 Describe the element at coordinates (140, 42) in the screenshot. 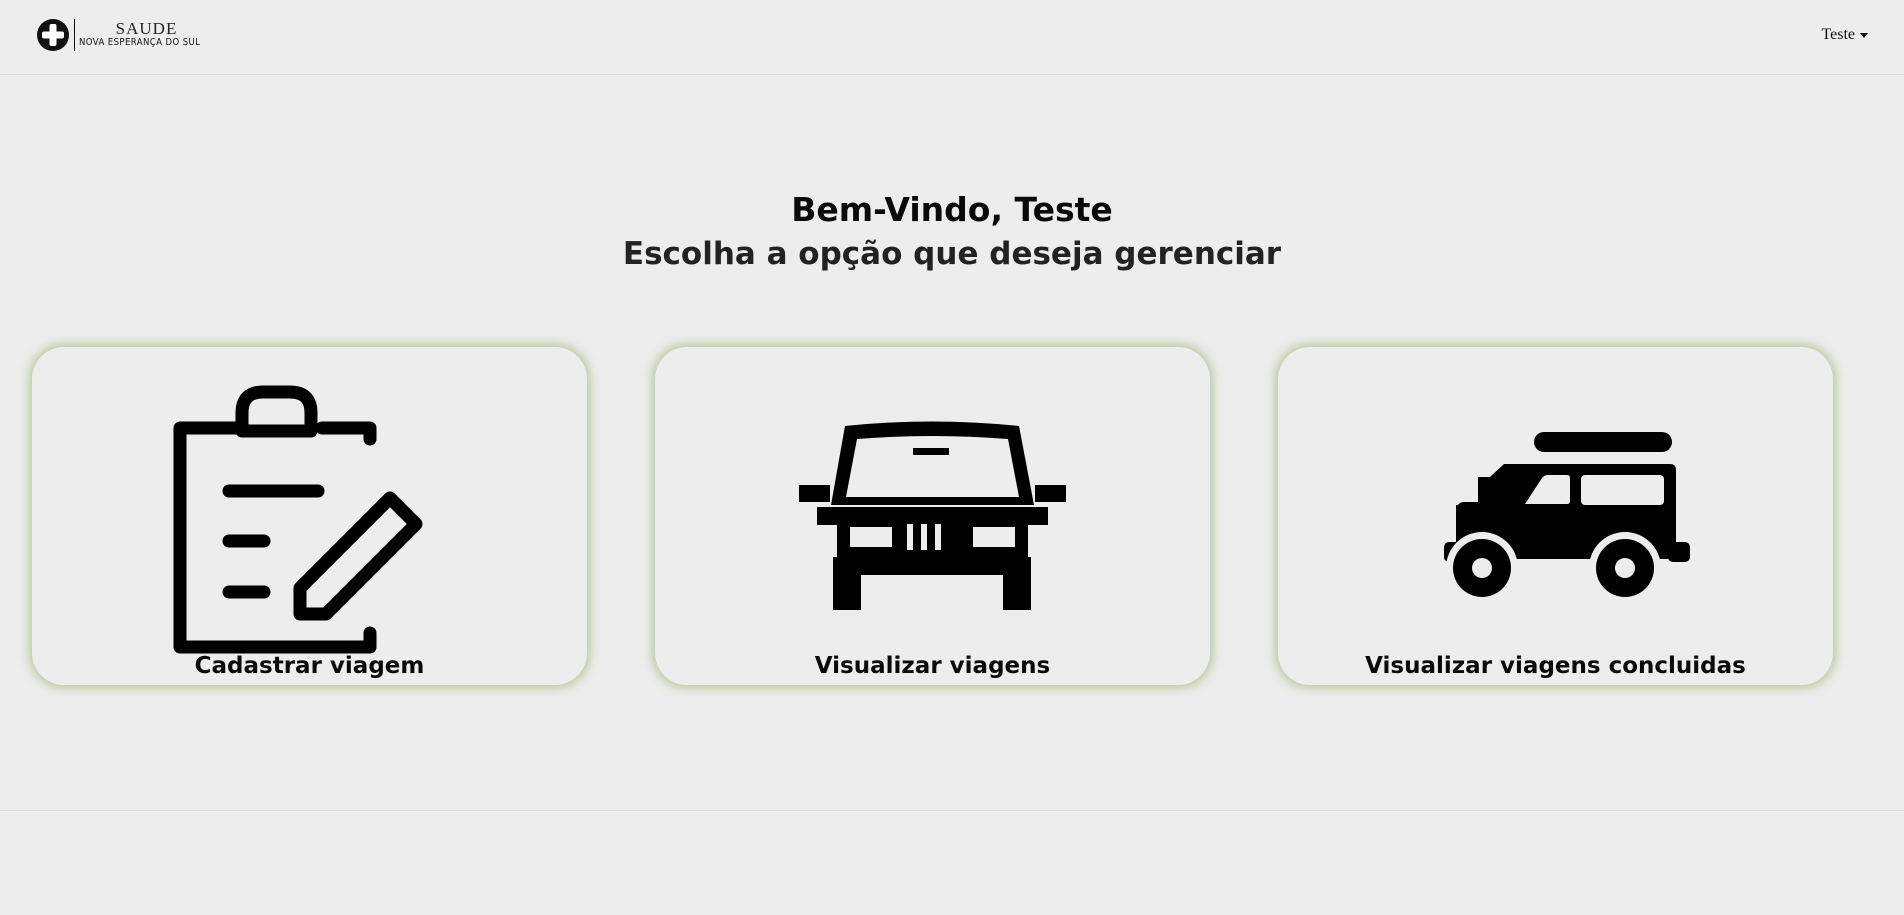

I see `brand-subtitle: NOVA ESPERANÇA DO SUL` at that location.